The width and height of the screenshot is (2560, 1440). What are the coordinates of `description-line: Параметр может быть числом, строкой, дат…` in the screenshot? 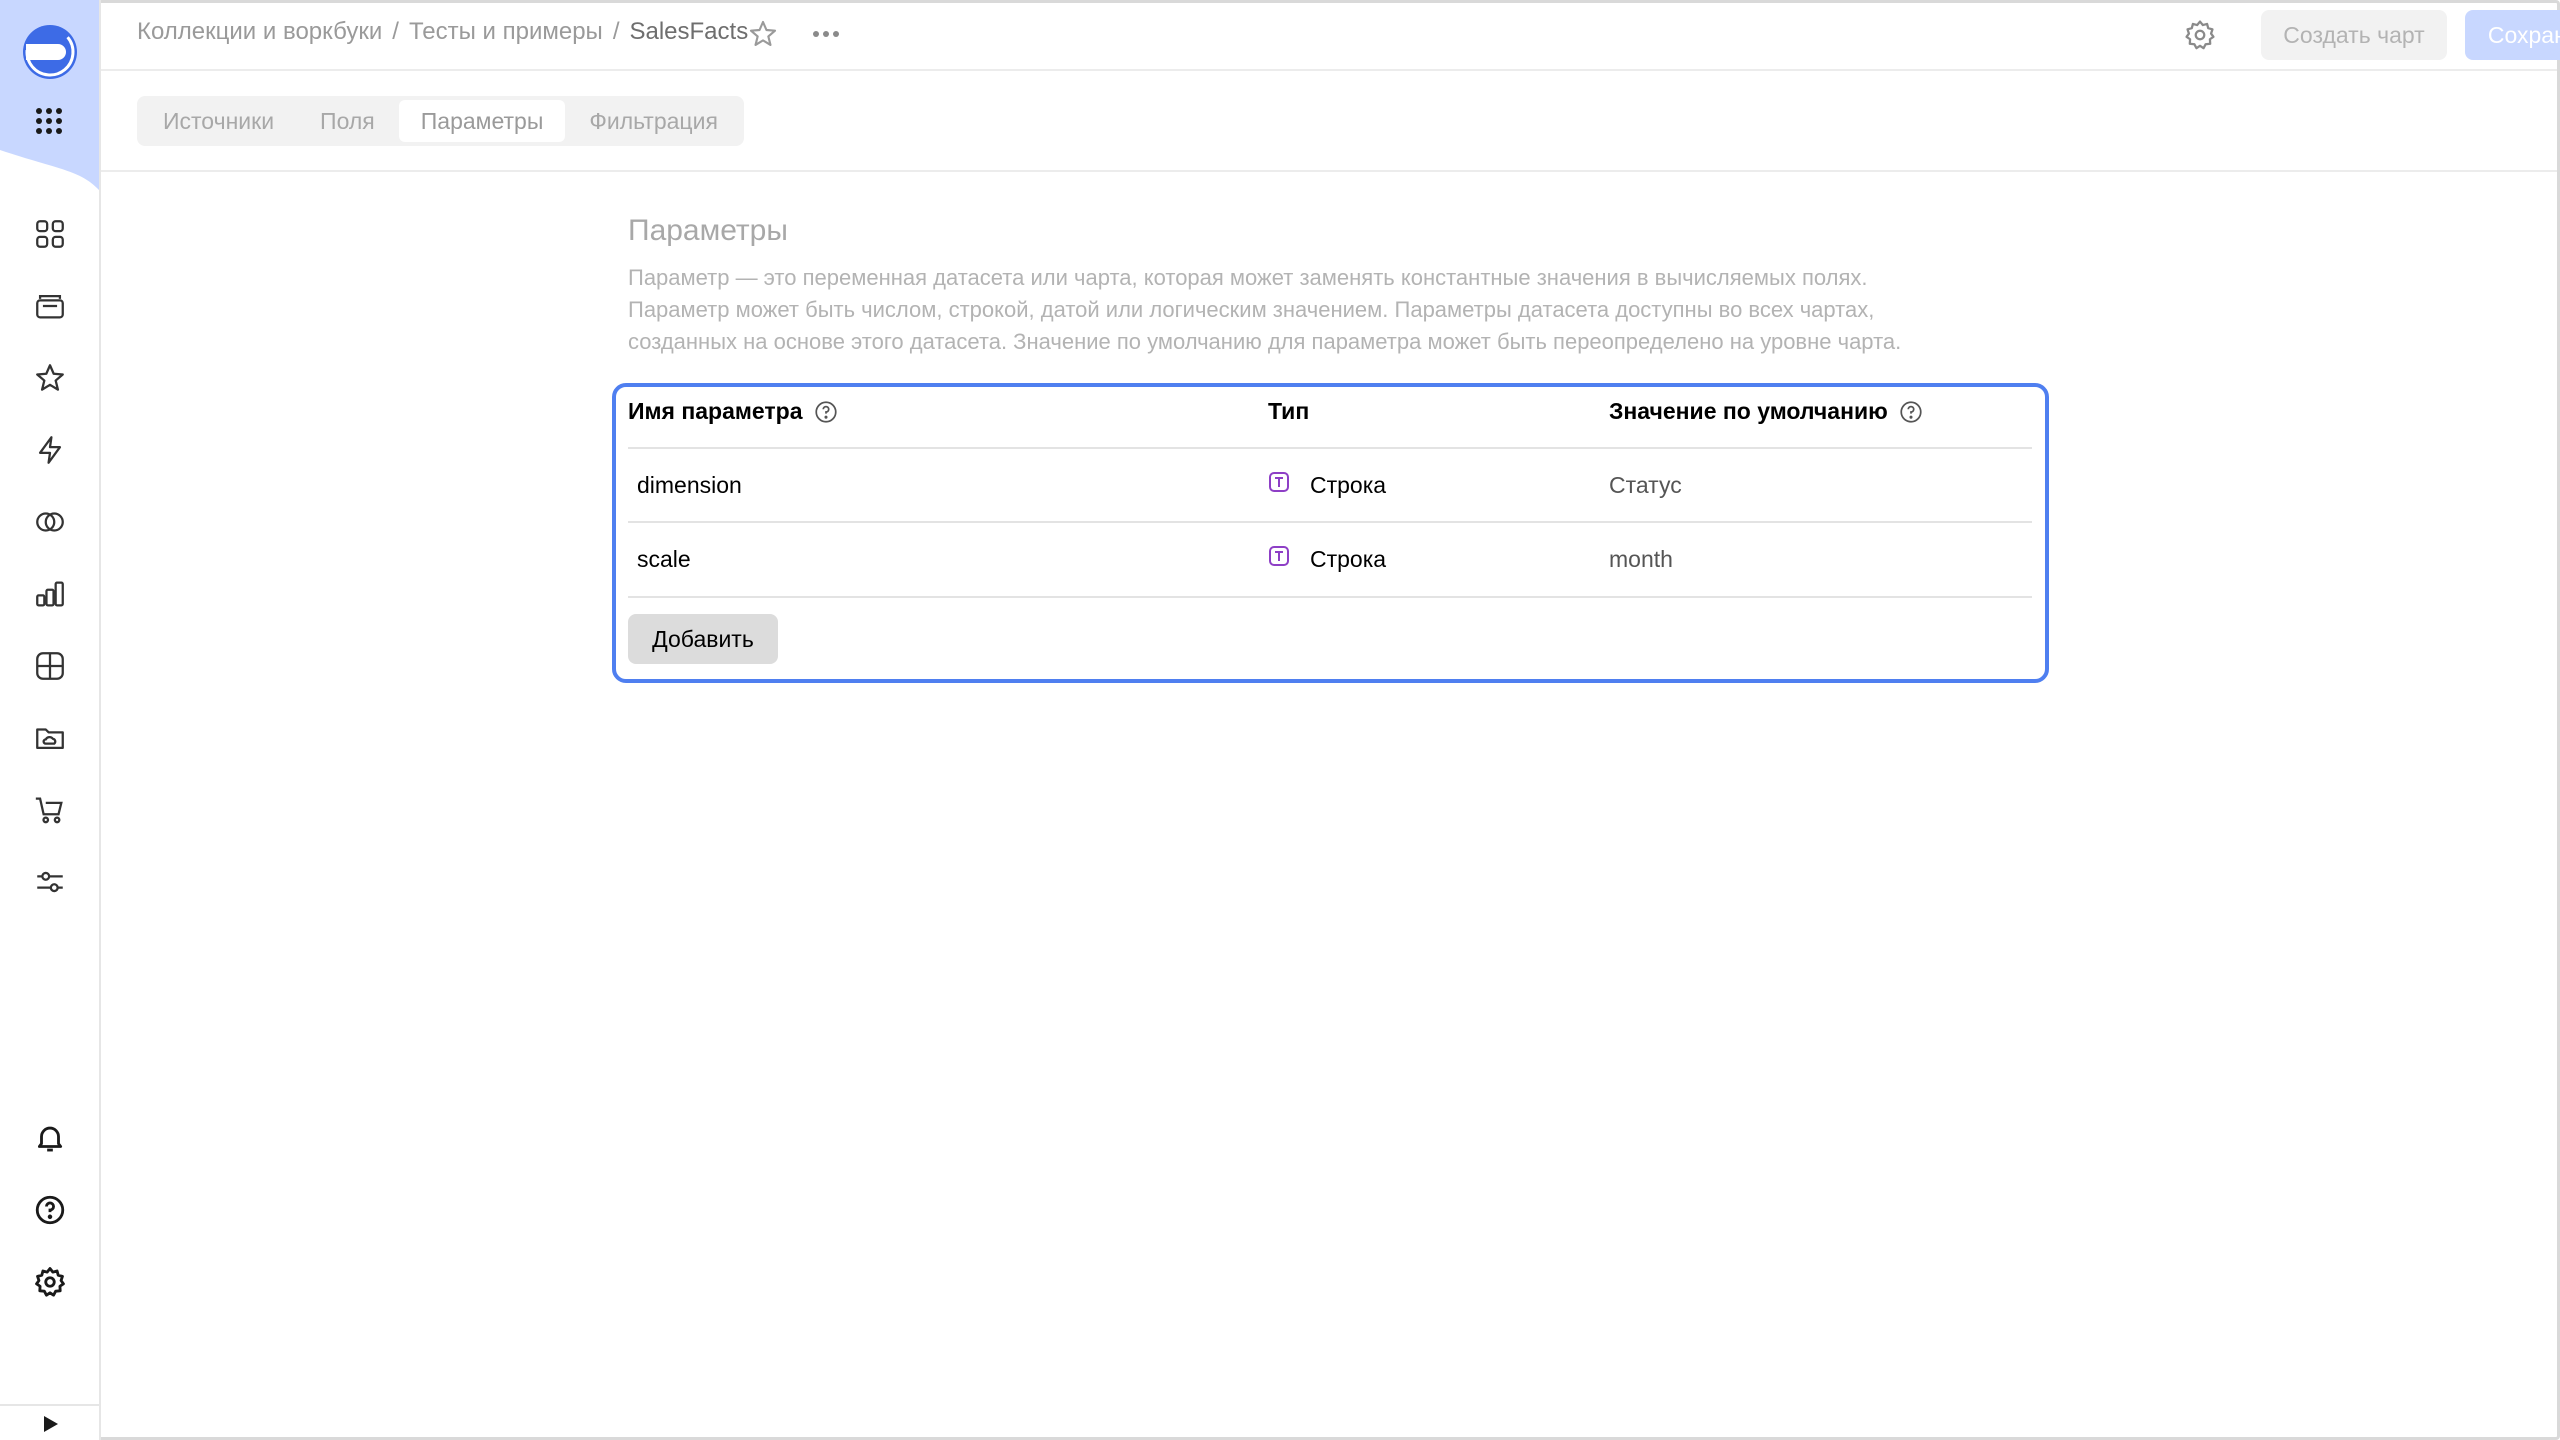 It's located at (1251, 309).